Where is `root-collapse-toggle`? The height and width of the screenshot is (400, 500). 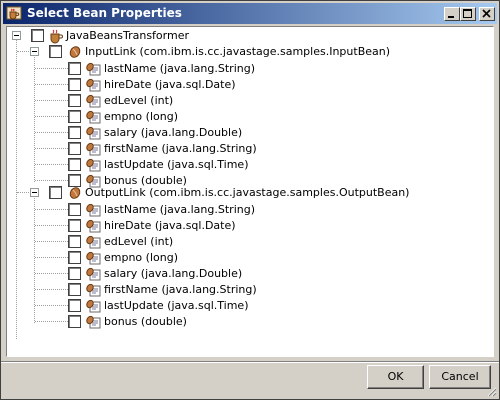 root-collapse-toggle is located at coordinates (16, 35).